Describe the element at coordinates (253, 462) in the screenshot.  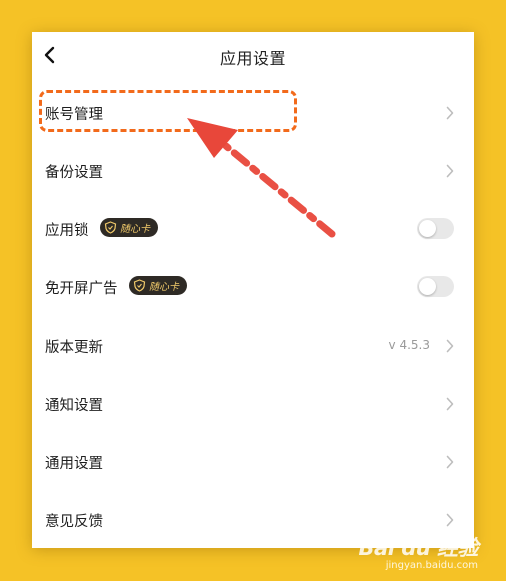
I see `row-general-settings: 通用设置` at that location.